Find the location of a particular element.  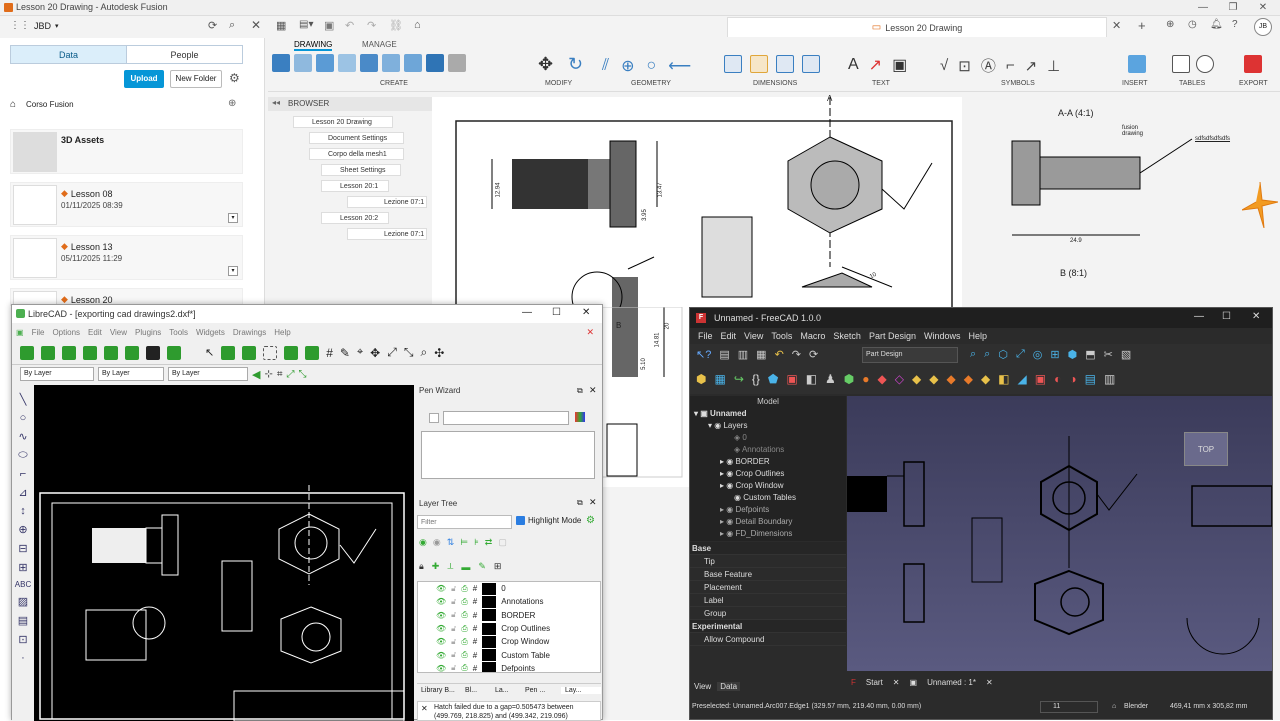

prop-placement: Placement is located at coordinates (768, 587).